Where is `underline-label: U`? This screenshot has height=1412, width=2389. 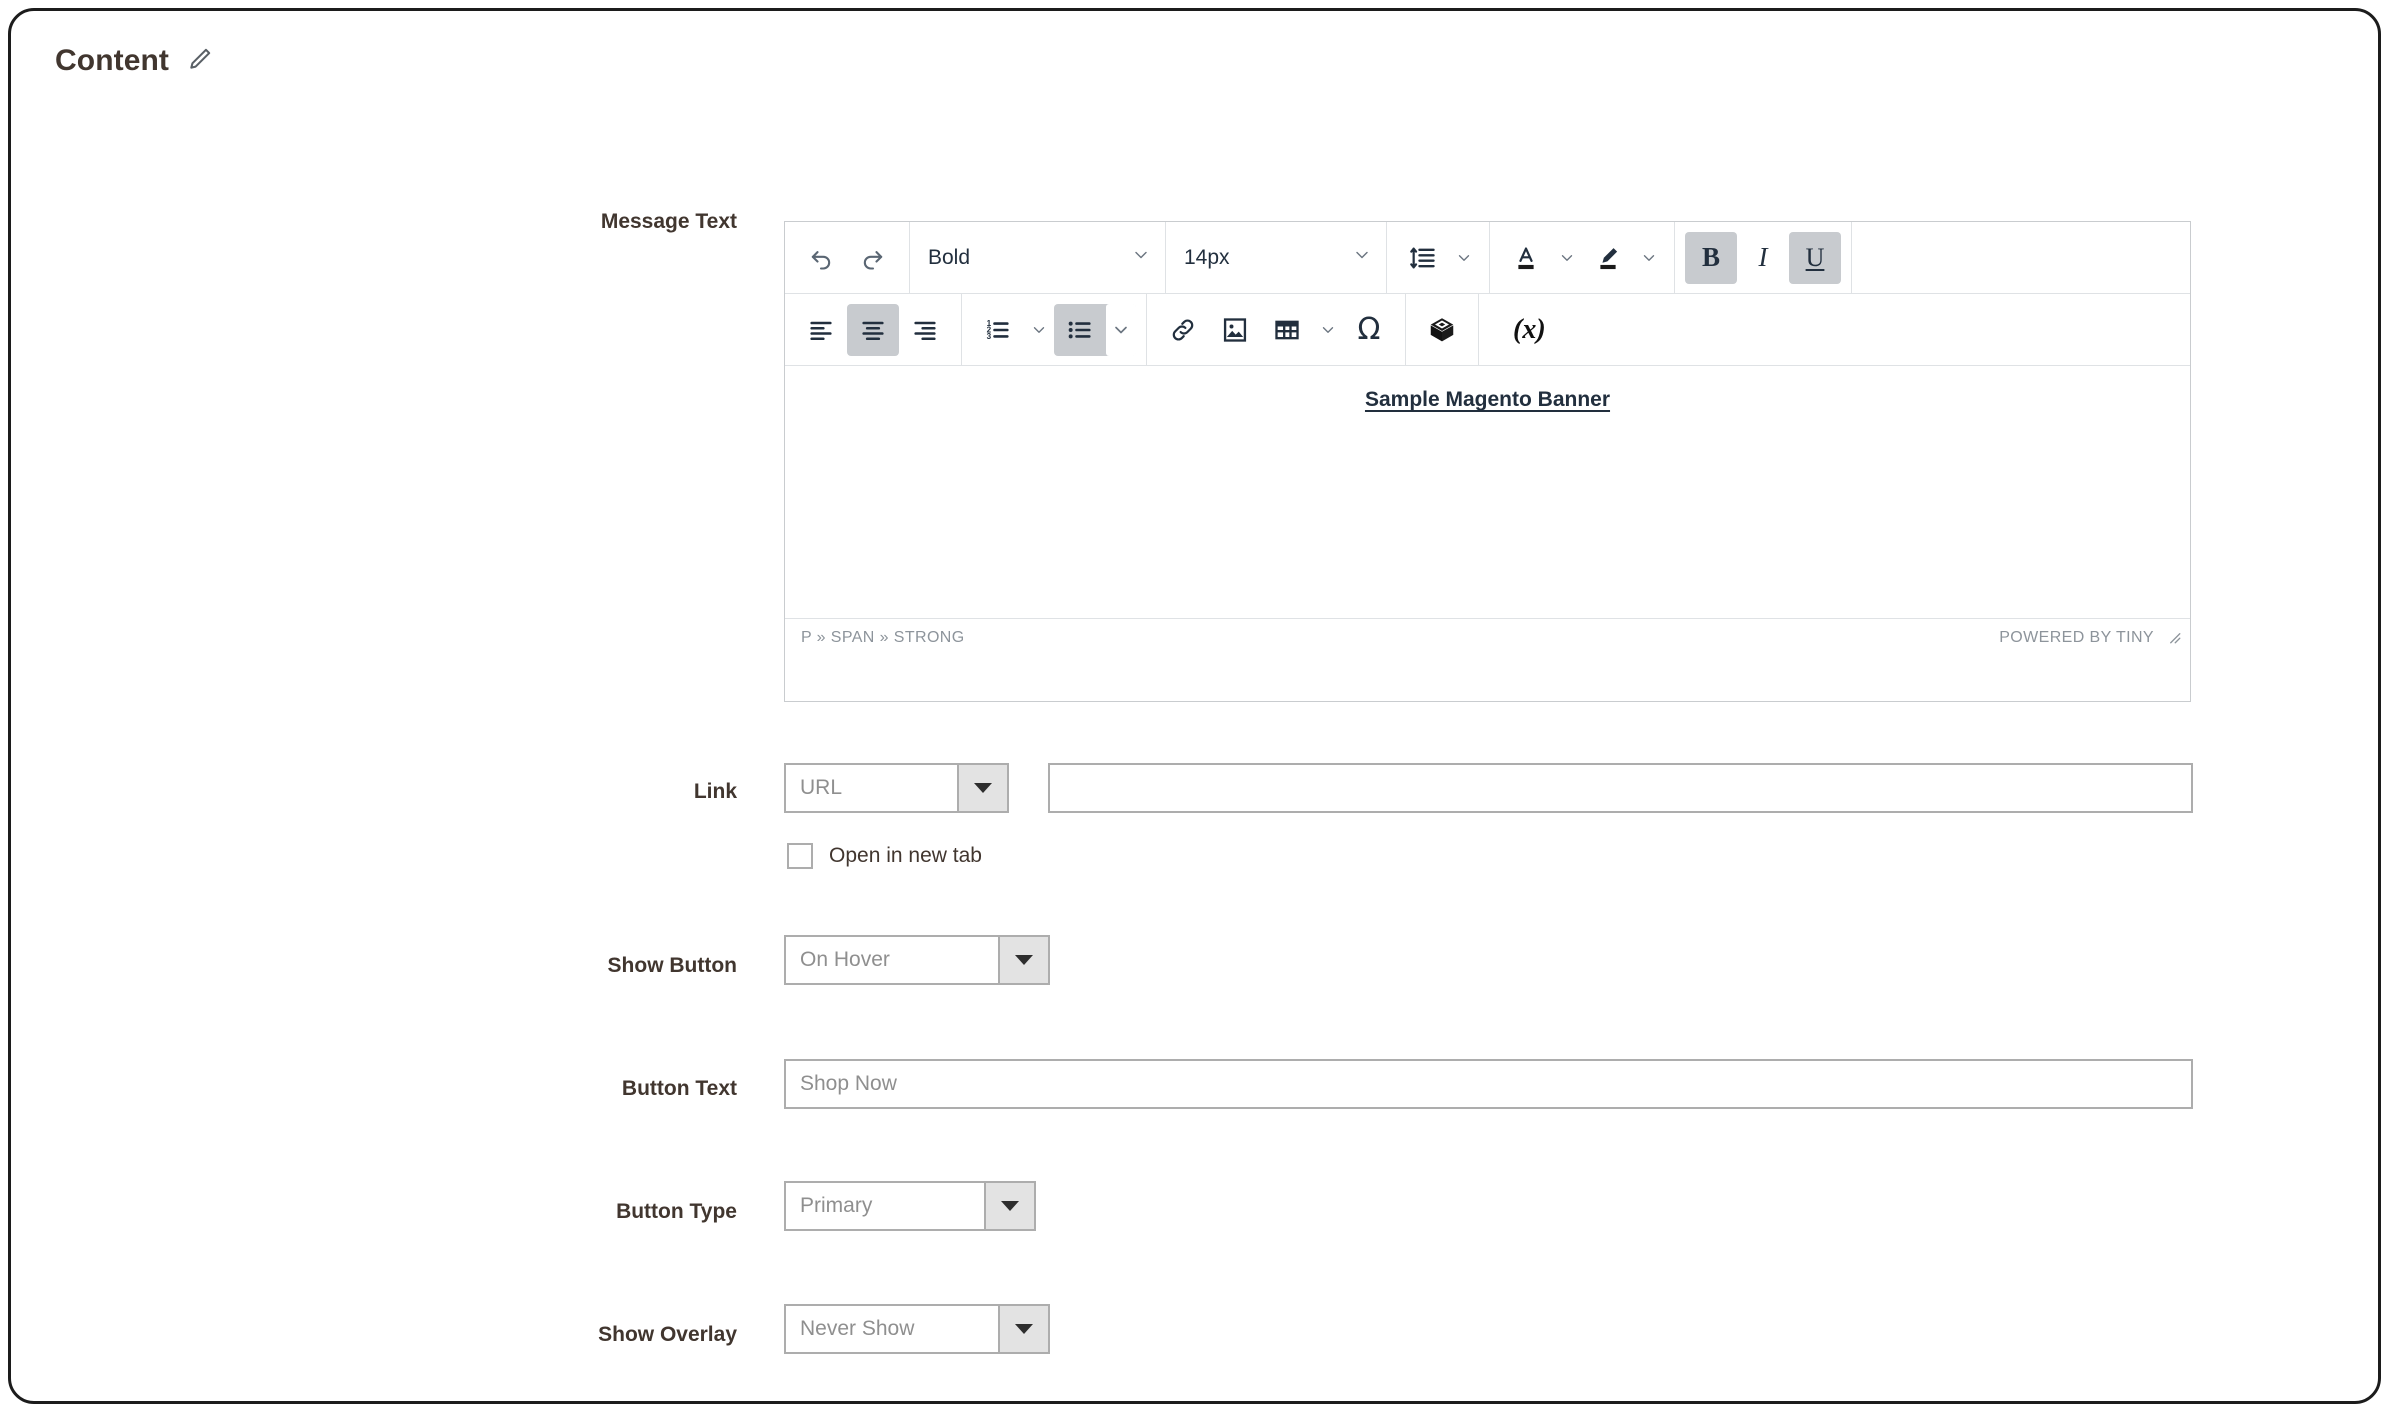
underline-label: U is located at coordinates (1815, 257).